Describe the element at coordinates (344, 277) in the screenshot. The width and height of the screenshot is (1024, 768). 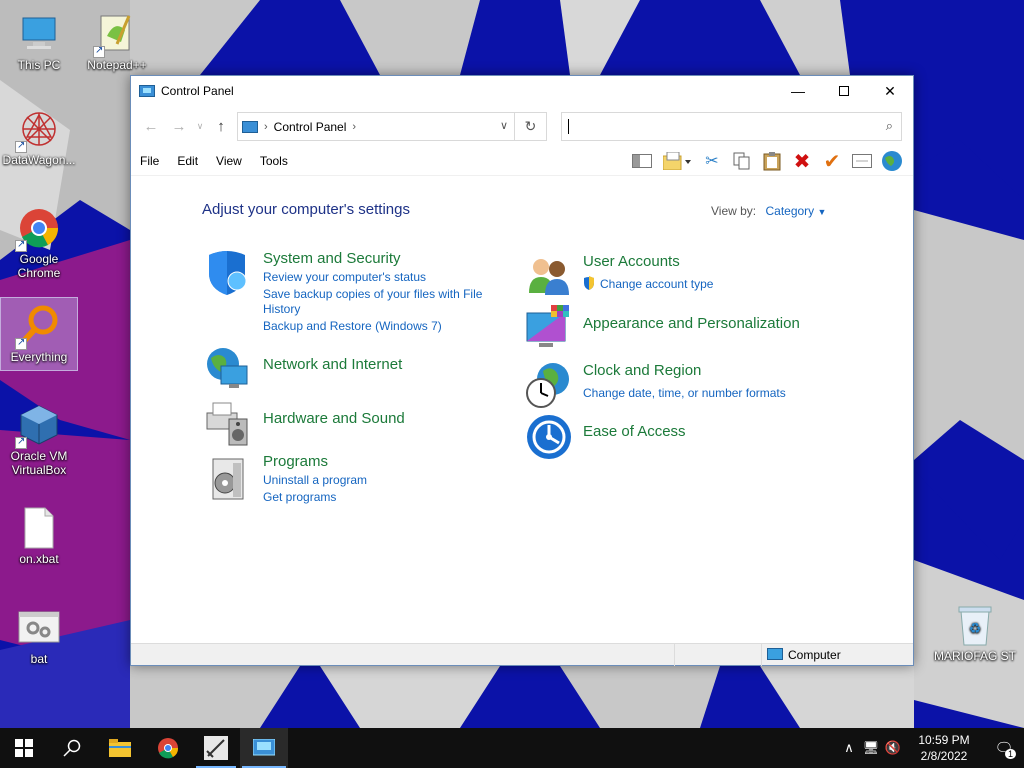
I see `link-review-status: Review your computer's status` at that location.